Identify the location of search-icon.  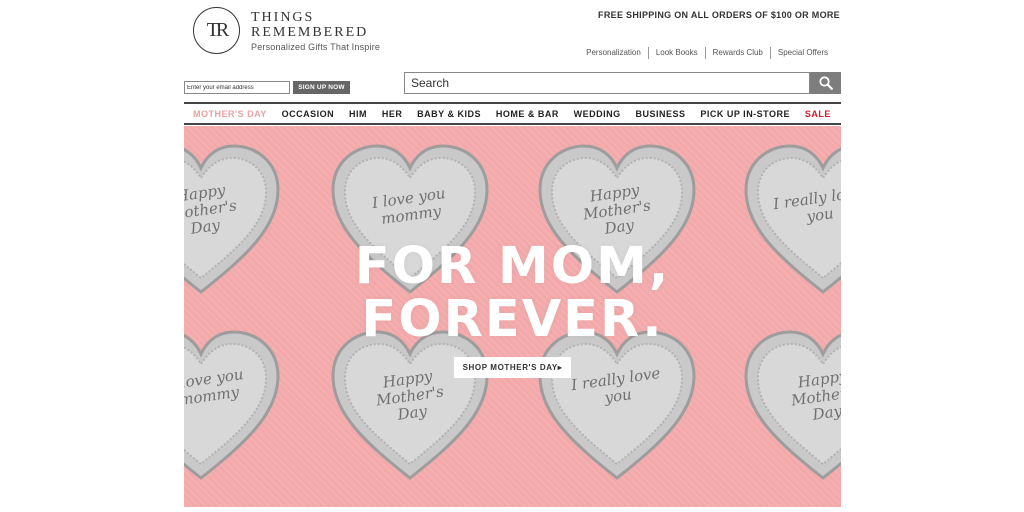
(825, 83).